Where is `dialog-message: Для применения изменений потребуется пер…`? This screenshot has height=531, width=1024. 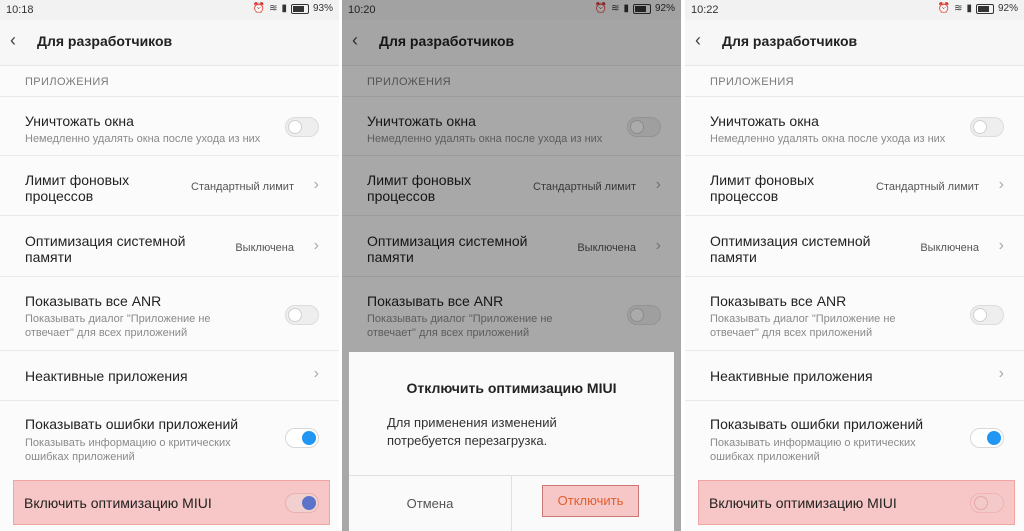 dialog-message: Для применения изменений потребуется пер… is located at coordinates (515, 432).